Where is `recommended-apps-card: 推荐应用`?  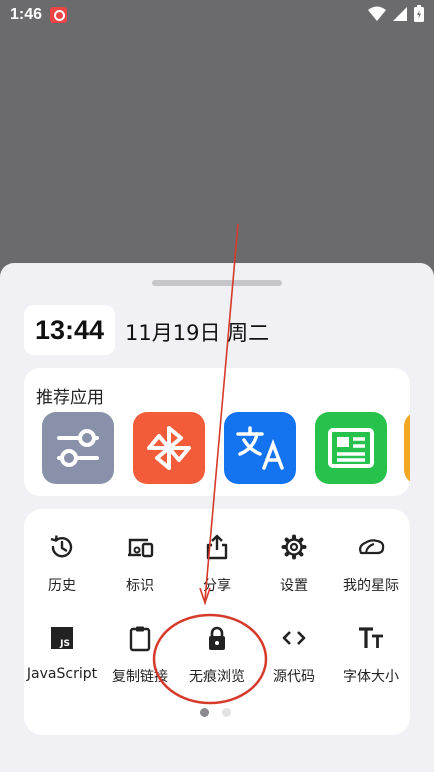
recommended-apps-card: 推荐应用 is located at coordinates (217, 432).